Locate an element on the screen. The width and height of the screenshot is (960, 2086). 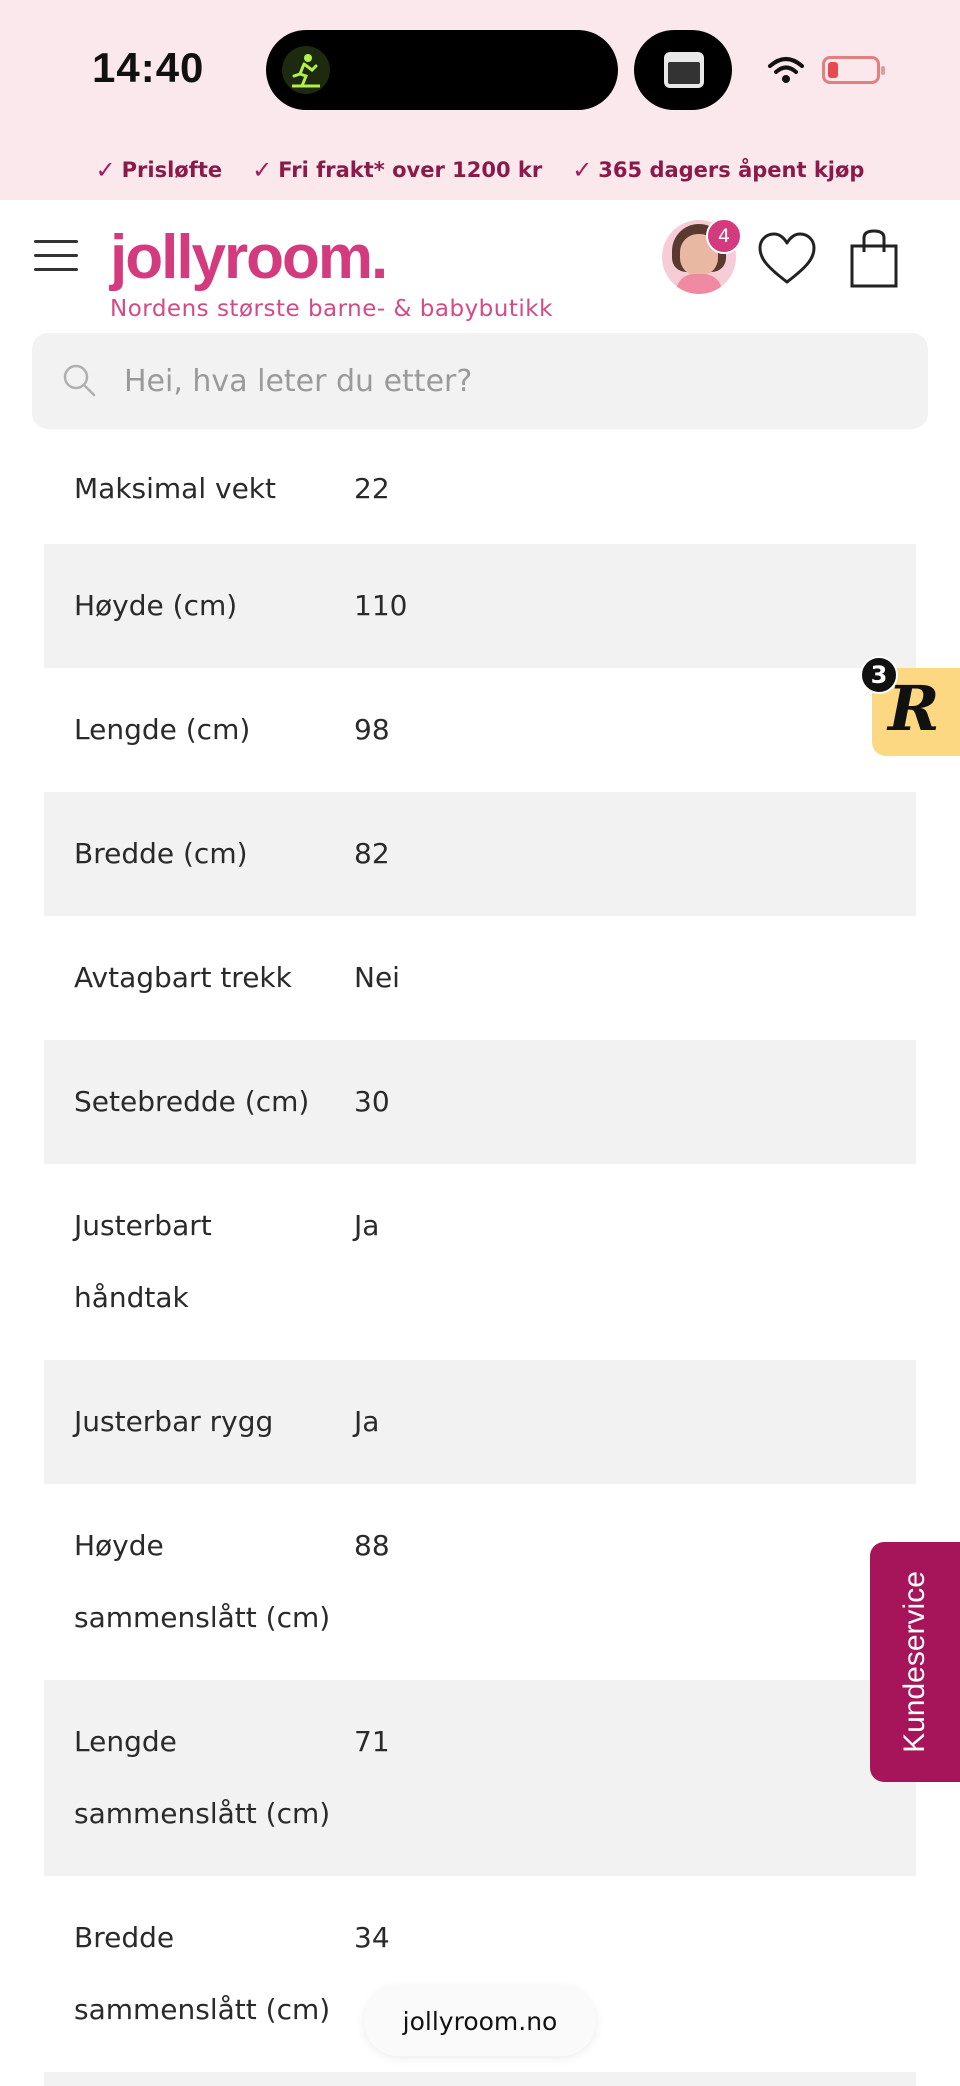
spec-label: Høyde sammenslått (cm) is located at coordinates (202, 1581).